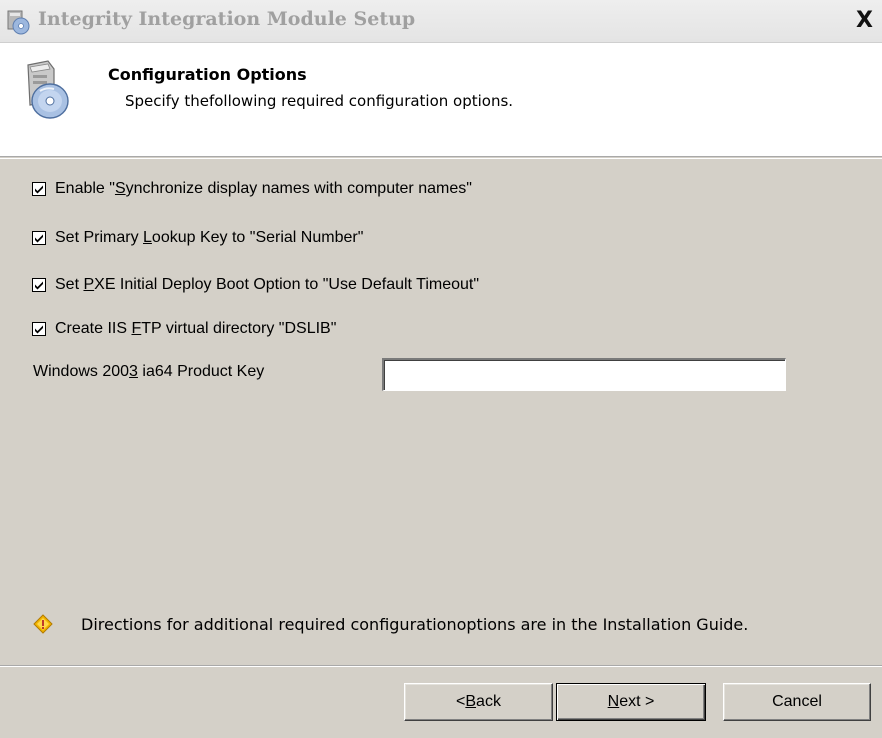 The height and width of the screenshot is (738, 882). What do you see at coordinates (43, 624) in the screenshot?
I see `warning-diamond-icon` at bounding box center [43, 624].